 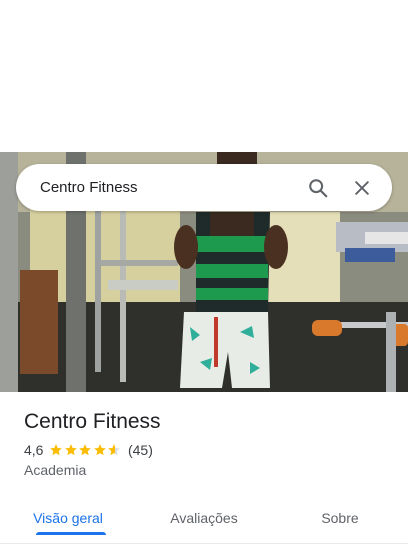 I want to click on place-info: Centro Fitness 4,6 (45) Academia, so click(x=209, y=443).